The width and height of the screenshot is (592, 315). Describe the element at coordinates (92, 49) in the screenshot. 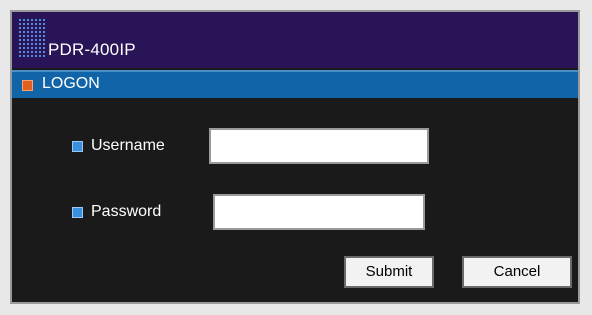

I see `app-title: PDR-400IP` at that location.